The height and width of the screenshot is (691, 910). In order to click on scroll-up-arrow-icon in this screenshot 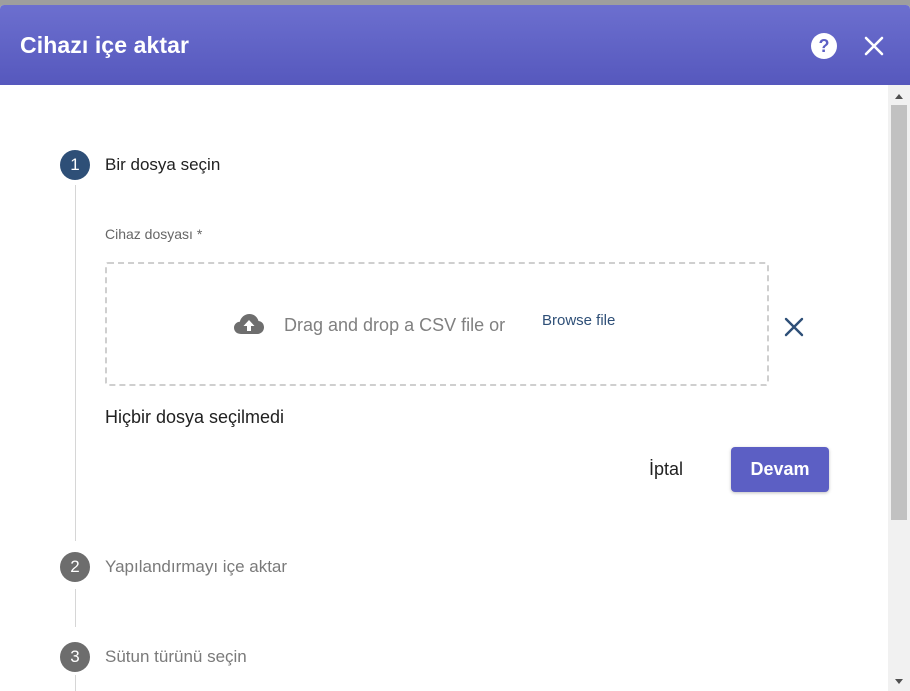, I will do `click(899, 96)`.